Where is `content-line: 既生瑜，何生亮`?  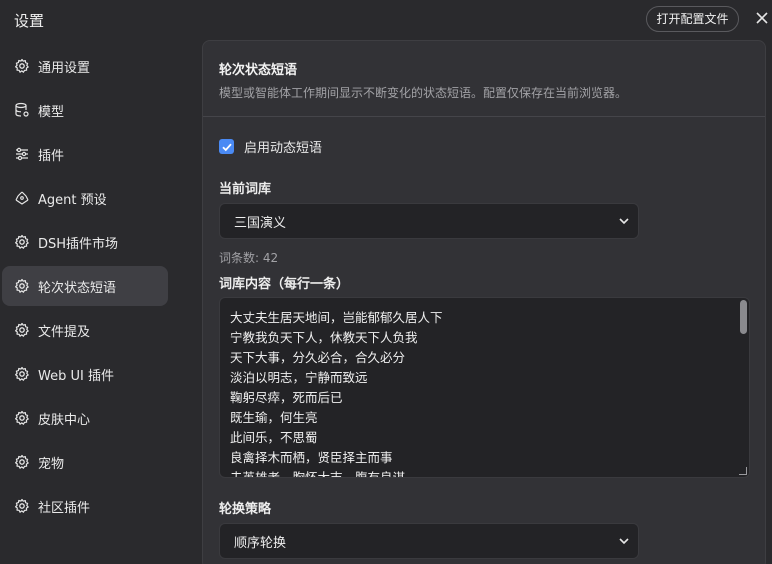
content-line: 既生瑜，何生亮 is located at coordinates (274, 417).